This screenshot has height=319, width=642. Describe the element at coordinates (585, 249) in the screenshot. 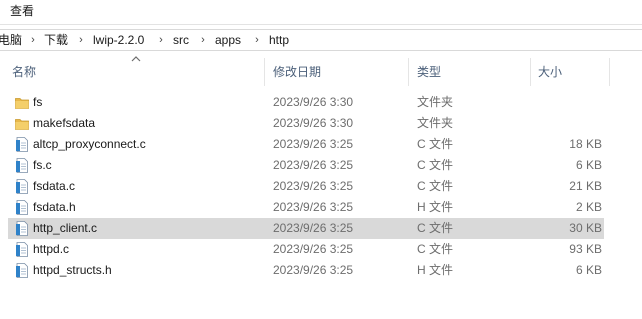

I see `file-size: 93 KB` at that location.